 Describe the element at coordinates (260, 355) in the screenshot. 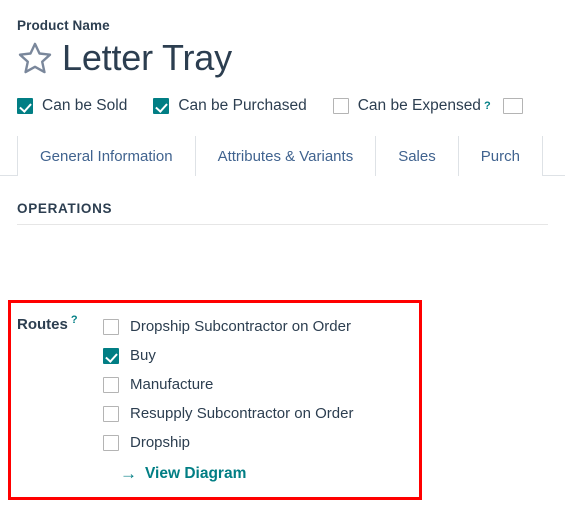

I see `route-option-buy: Buy` at that location.